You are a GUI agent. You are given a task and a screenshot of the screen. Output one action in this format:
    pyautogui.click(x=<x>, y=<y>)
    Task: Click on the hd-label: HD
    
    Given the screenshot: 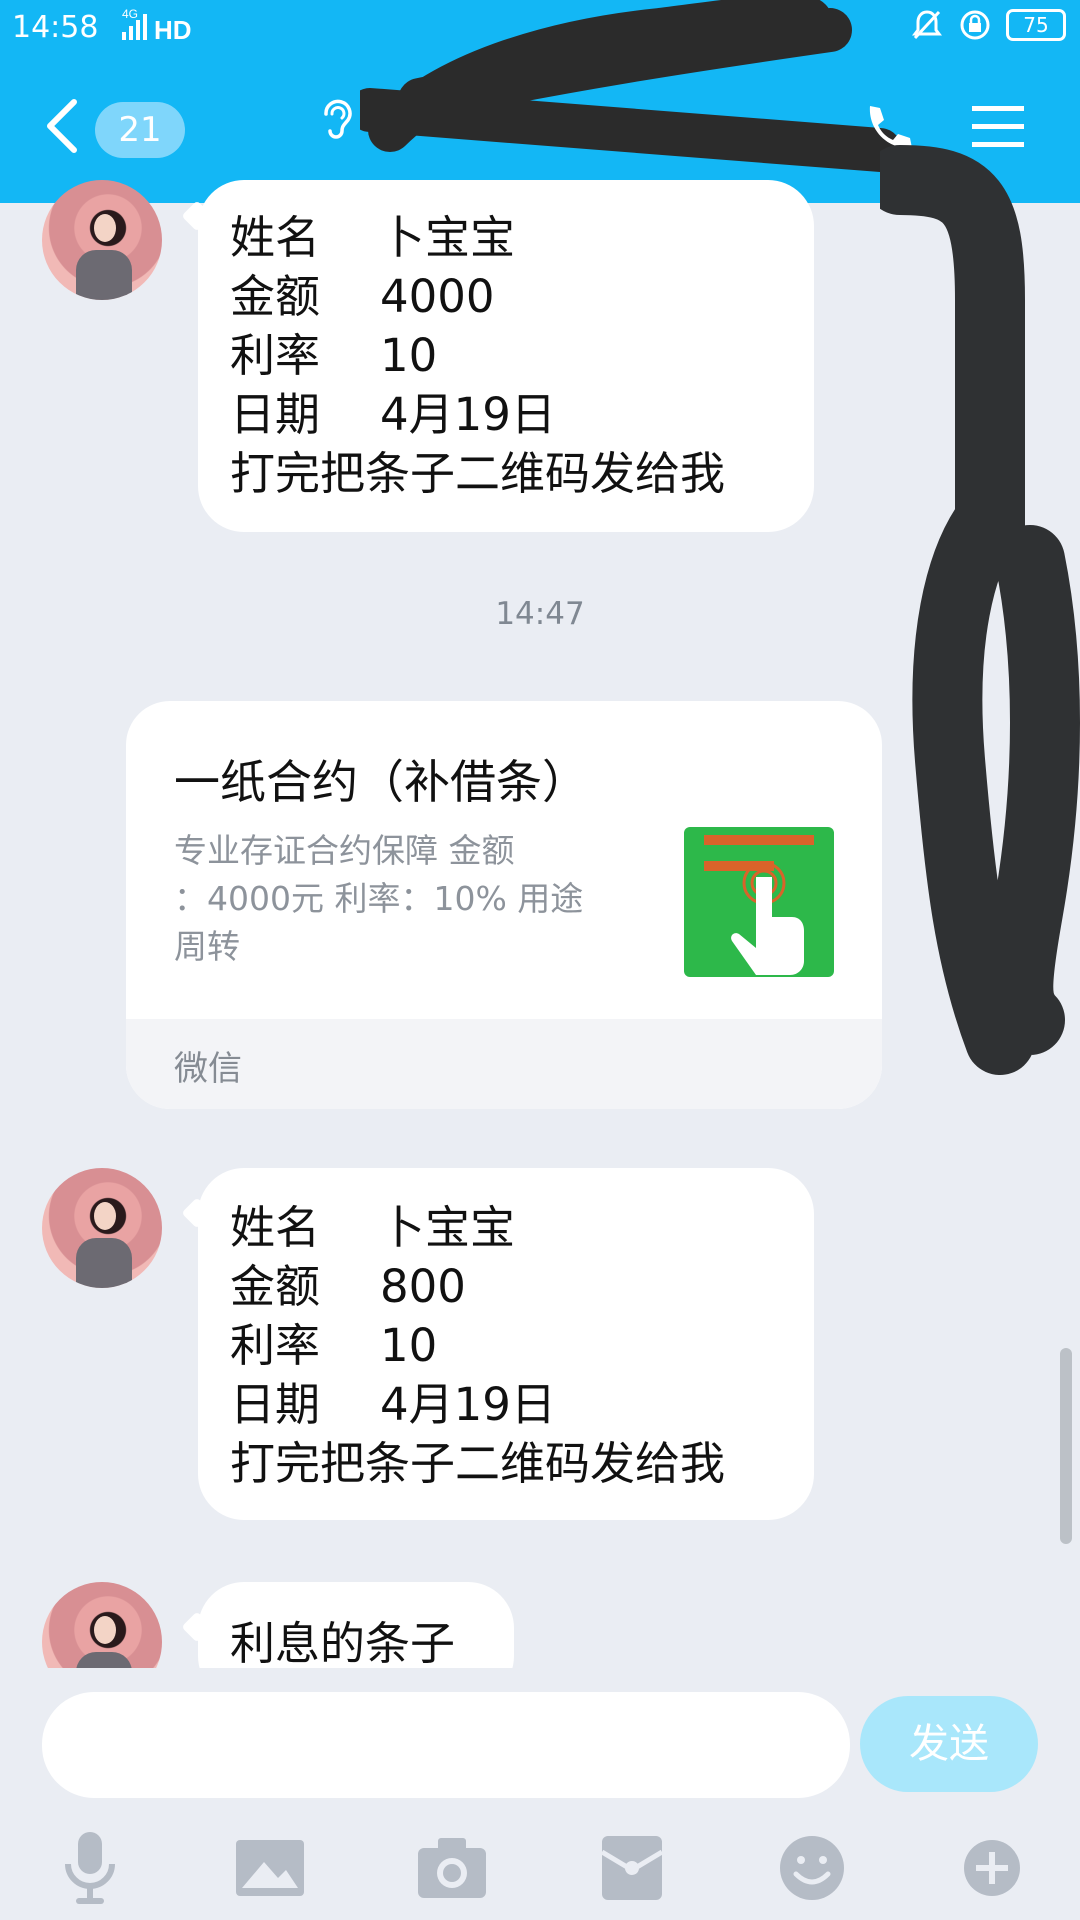 What is the action you would take?
    pyautogui.click(x=173, y=29)
    